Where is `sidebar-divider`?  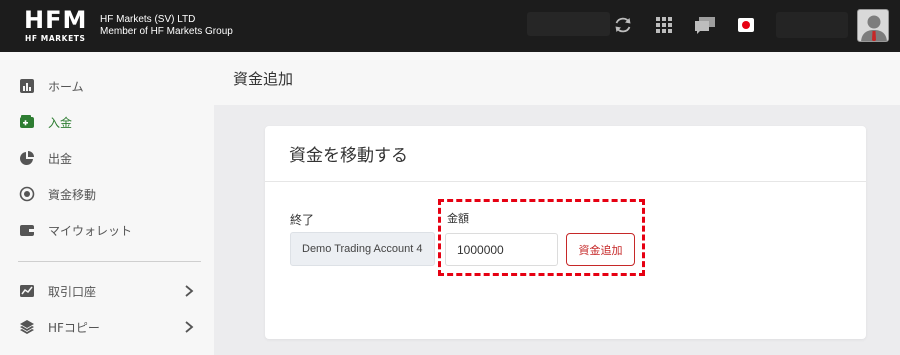 sidebar-divider is located at coordinates (109, 261).